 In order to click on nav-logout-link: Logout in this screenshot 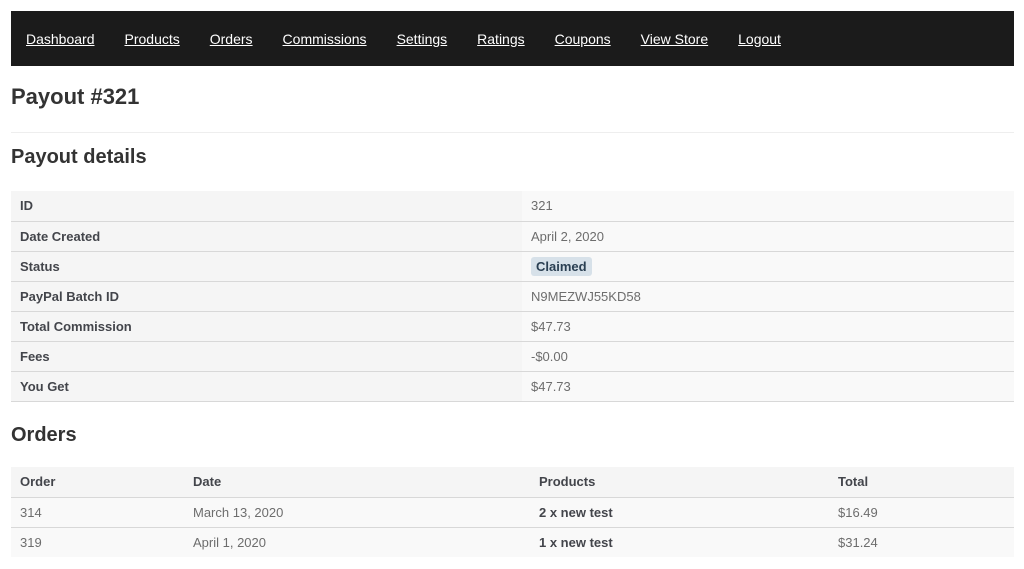, I will do `click(759, 39)`.